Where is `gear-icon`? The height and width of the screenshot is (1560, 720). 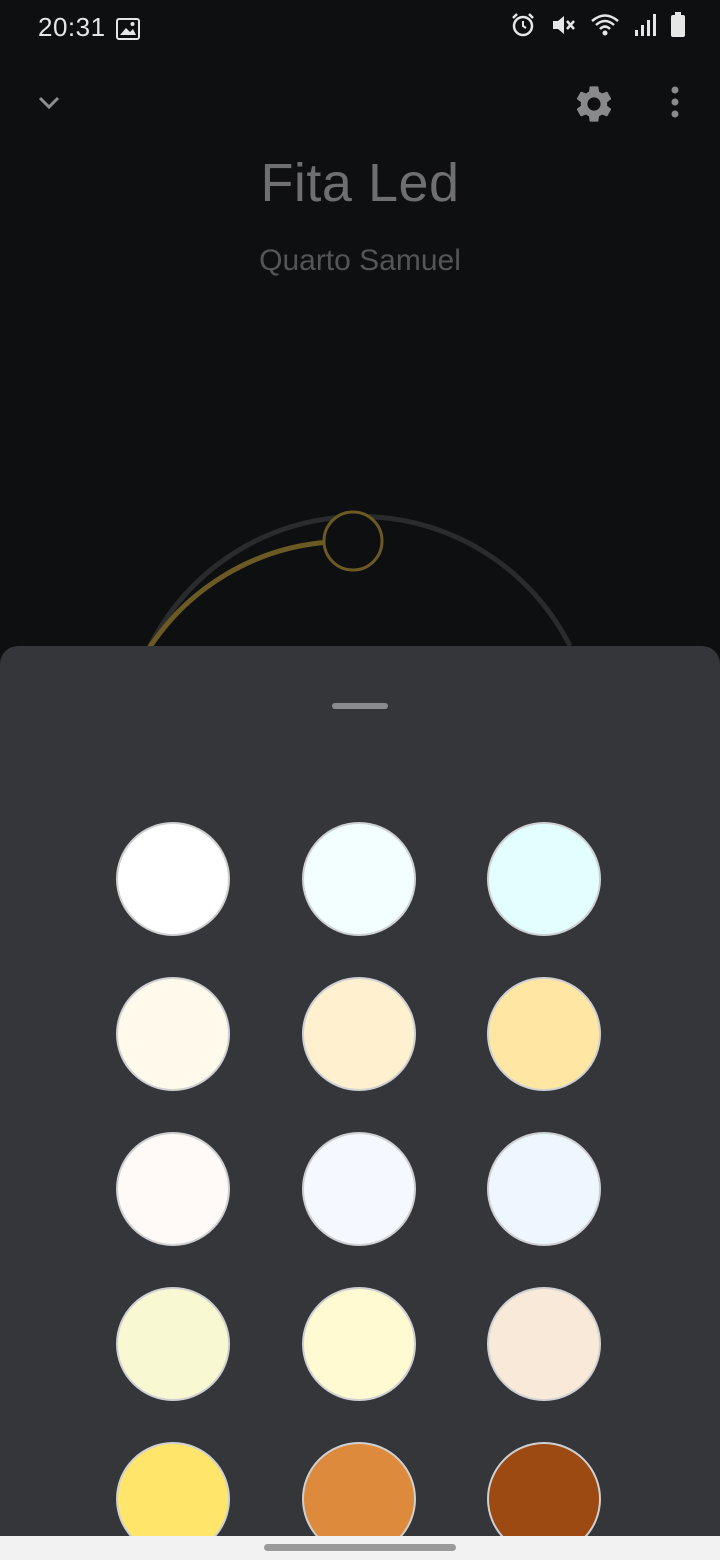 gear-icon is located at coordinates (594, 106).